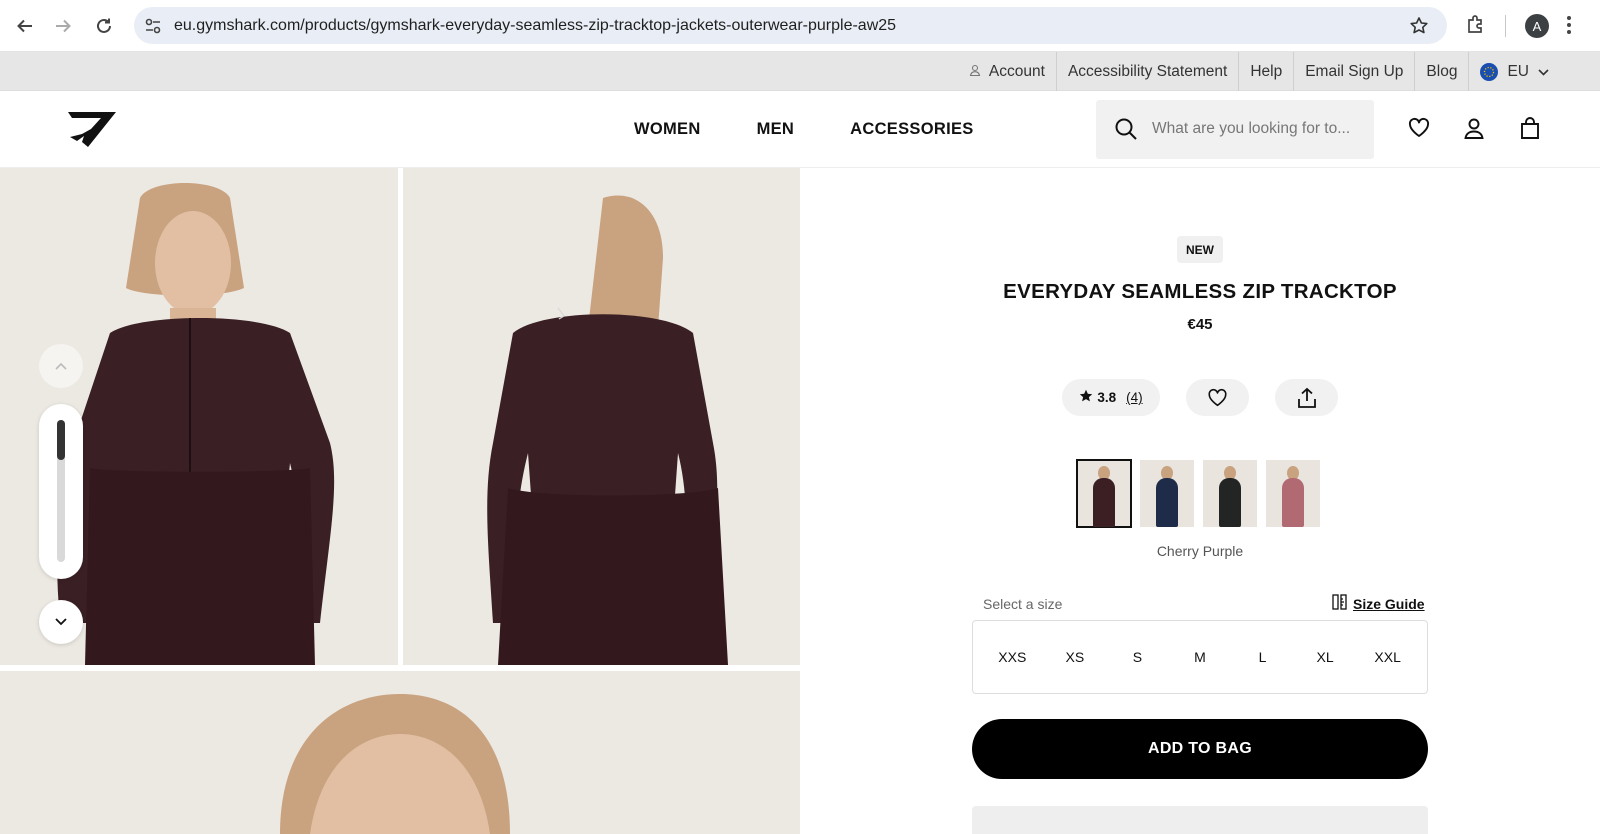 The image size is (1600, 834). I want to click on secondary-panel, so click(1200, 820).